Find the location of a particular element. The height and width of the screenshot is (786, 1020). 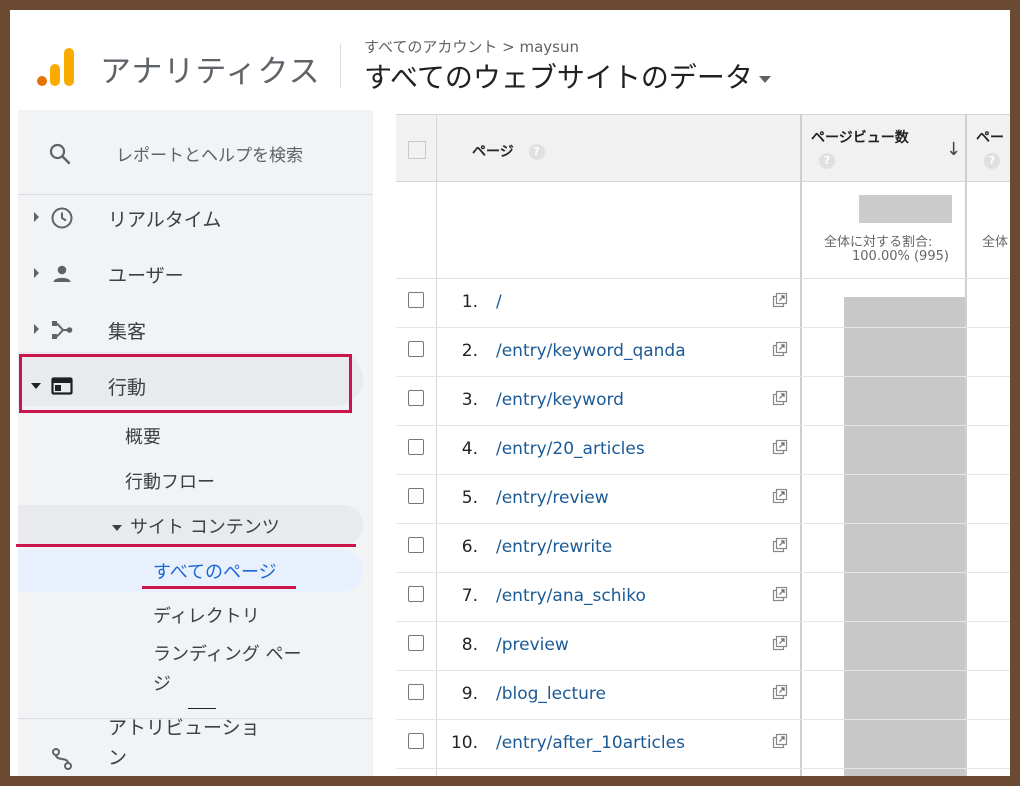

sidebar-item-users: ユーザー is located at coordinates (195, 274).